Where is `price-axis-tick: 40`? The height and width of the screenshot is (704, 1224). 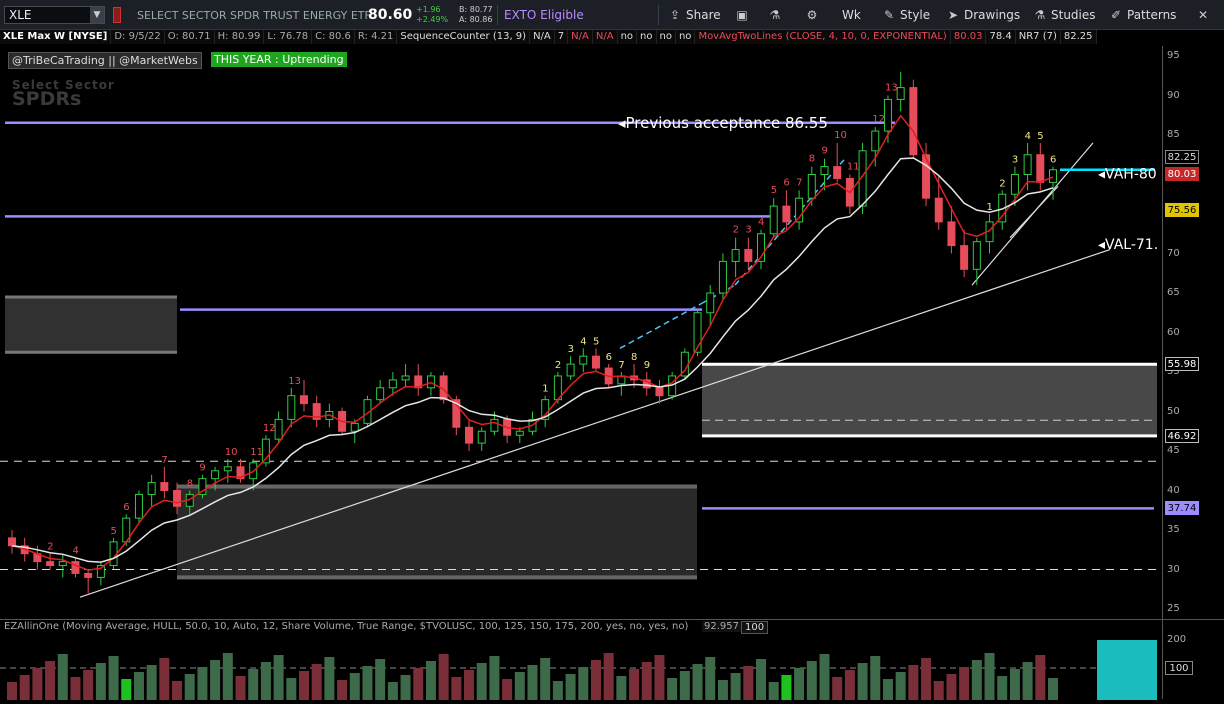
price-axis-tick: 40 is located at coordinates (1173, 490).